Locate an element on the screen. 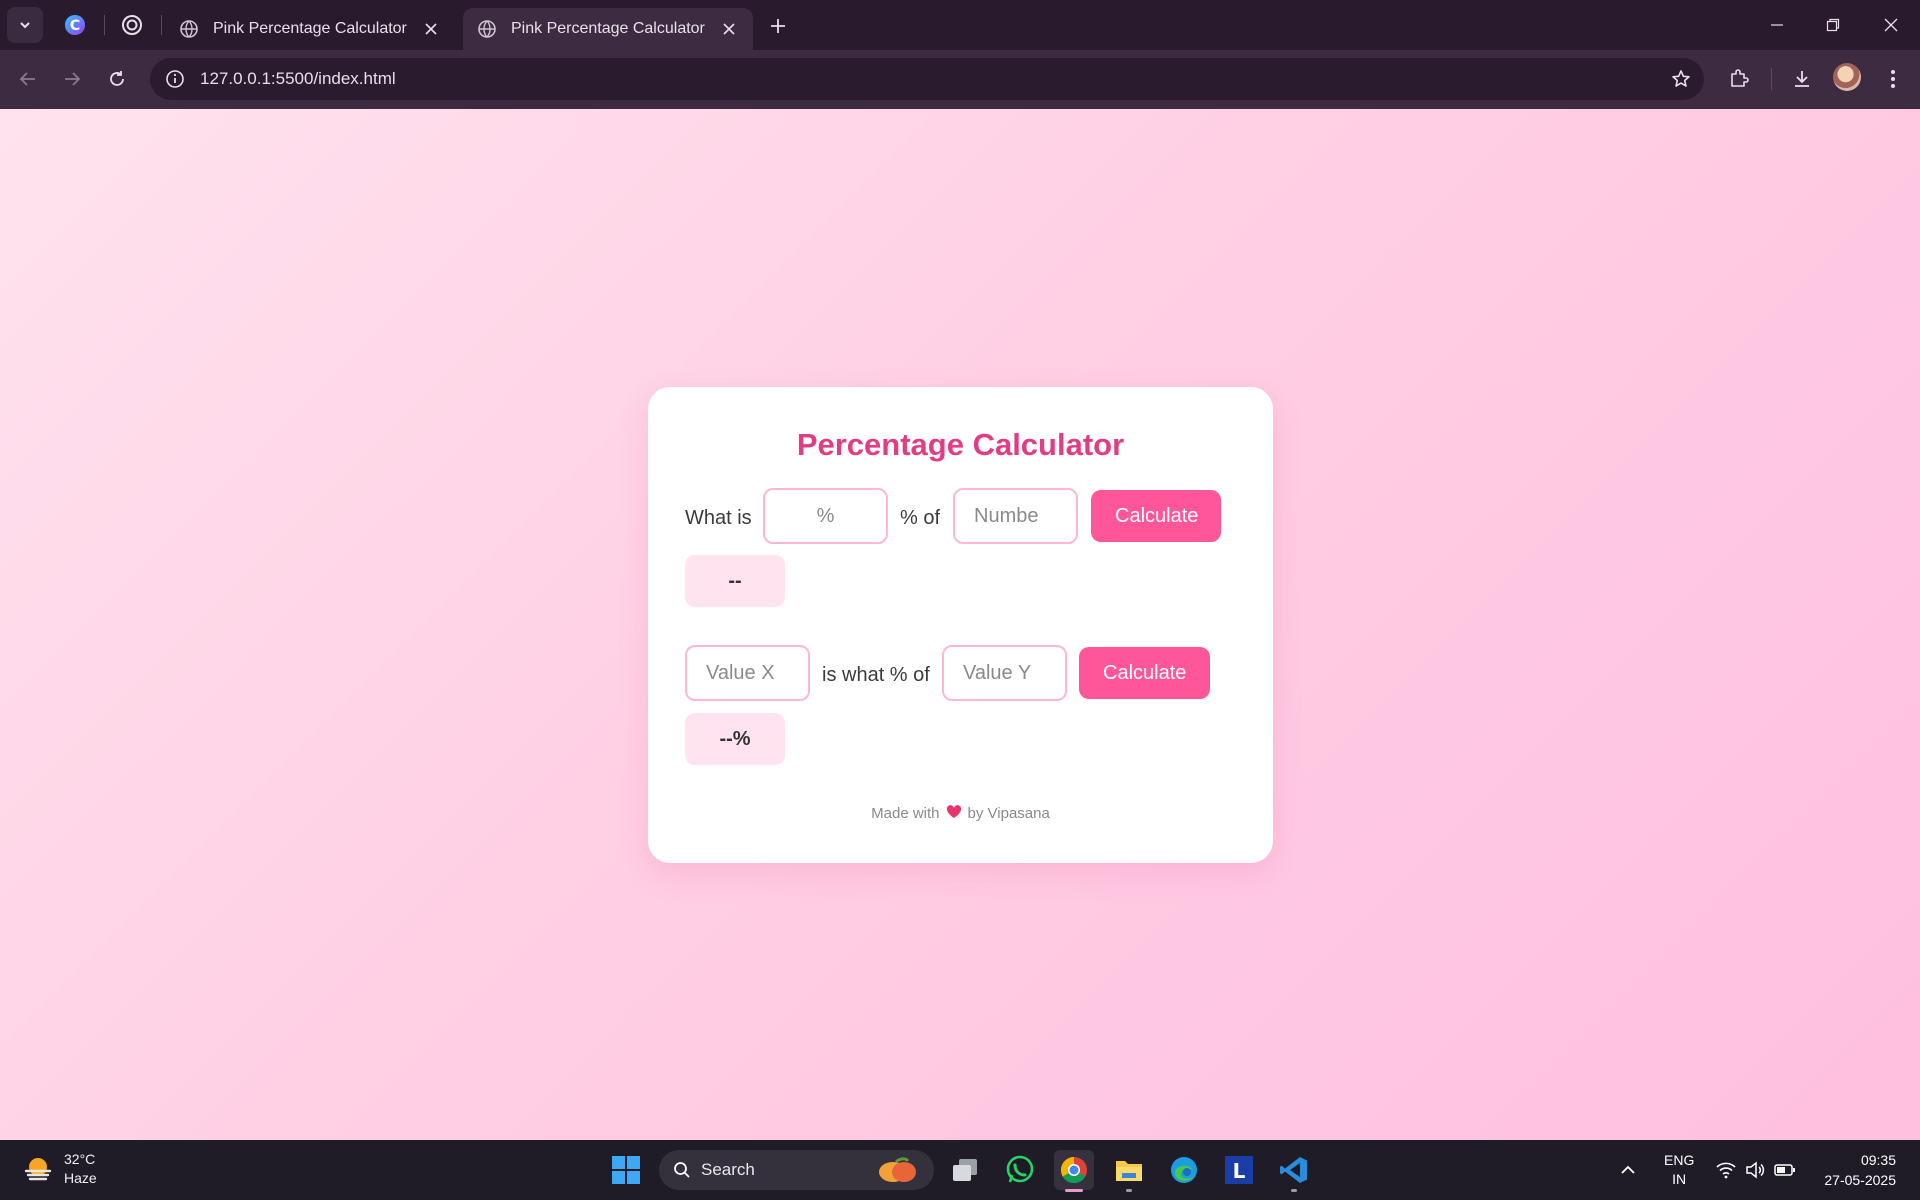 This screenshot has height=1200, width=1920. edge-button is located at coordinates (1184, 1170).